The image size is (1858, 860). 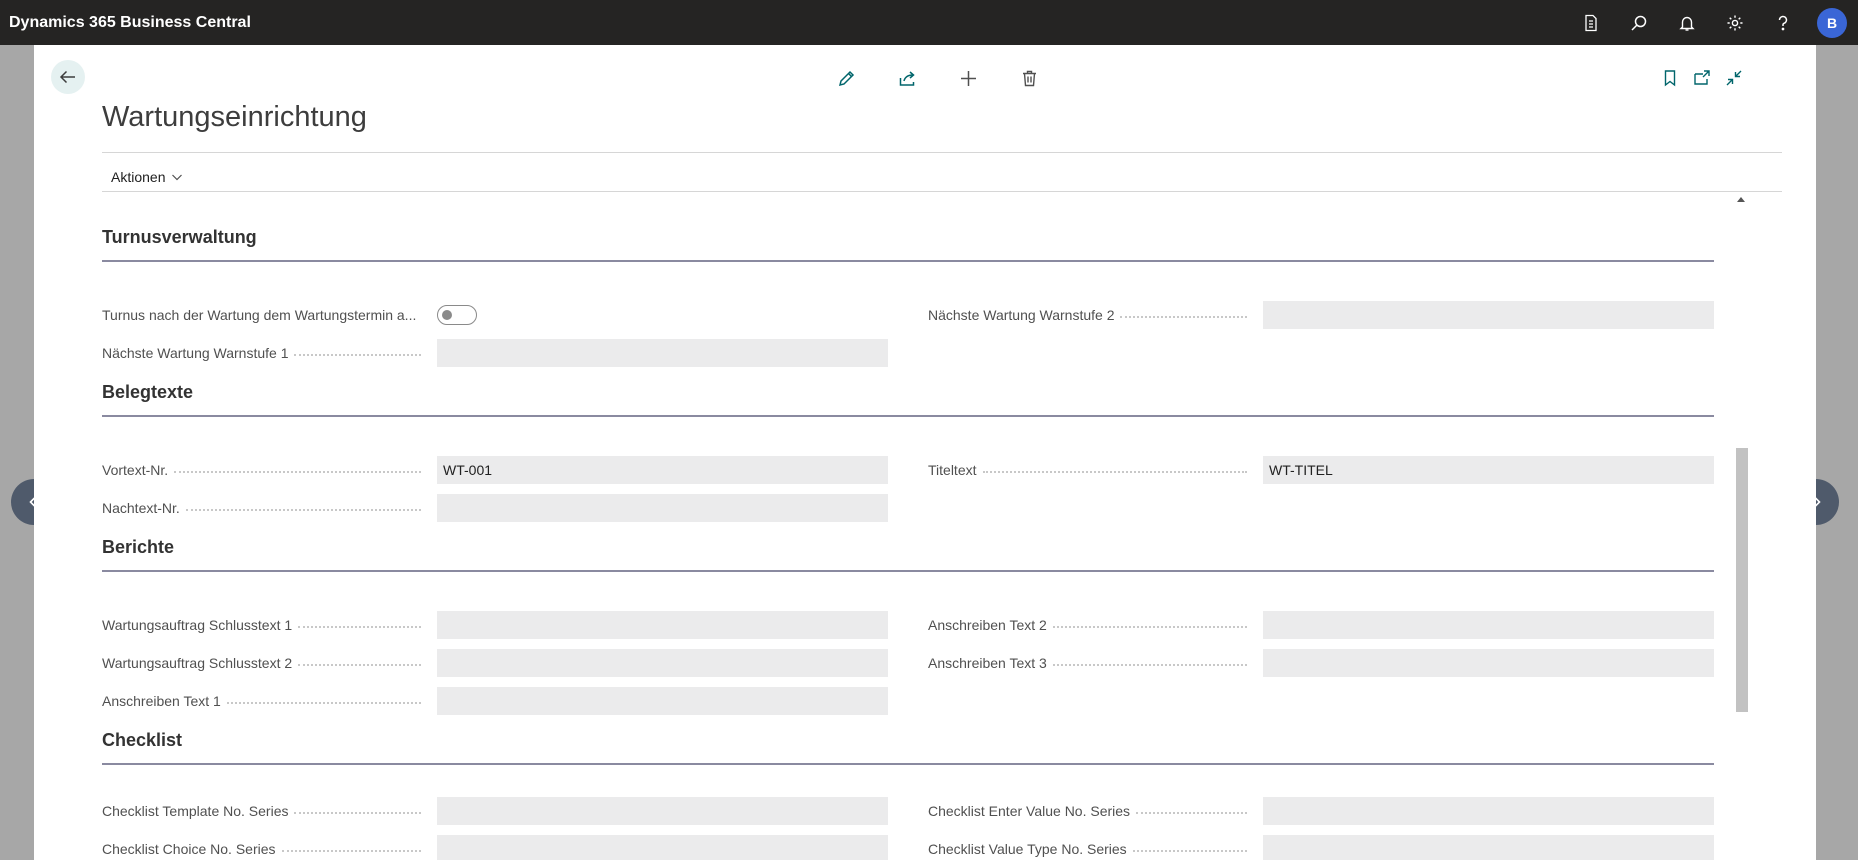 What do you see at coordinates (1741, 199) in the screenshot?
I see `scroll-up-arrow-icon` at bounding box center [1741, 199].